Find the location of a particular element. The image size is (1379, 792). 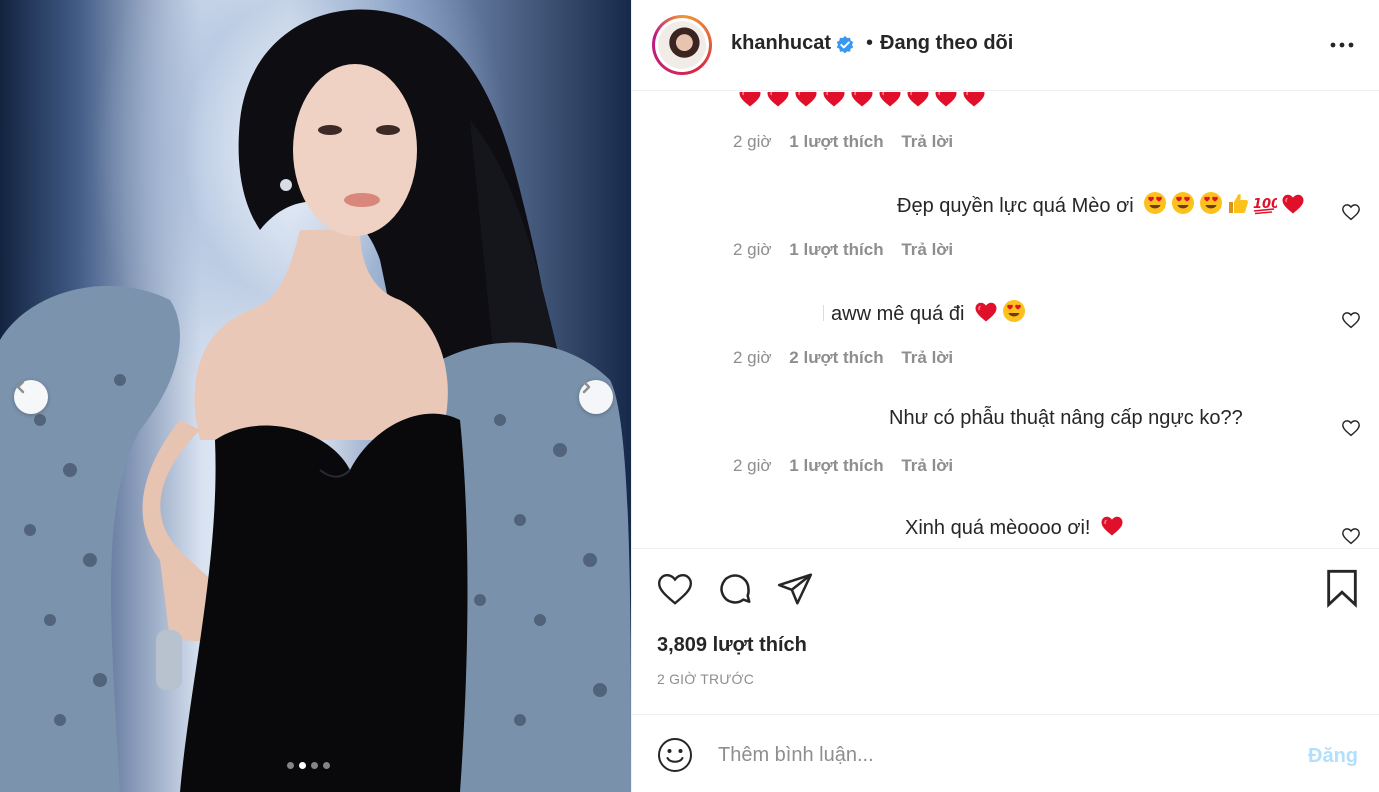

post-comment-button: Đăng is located at coordinates (1333, 756).